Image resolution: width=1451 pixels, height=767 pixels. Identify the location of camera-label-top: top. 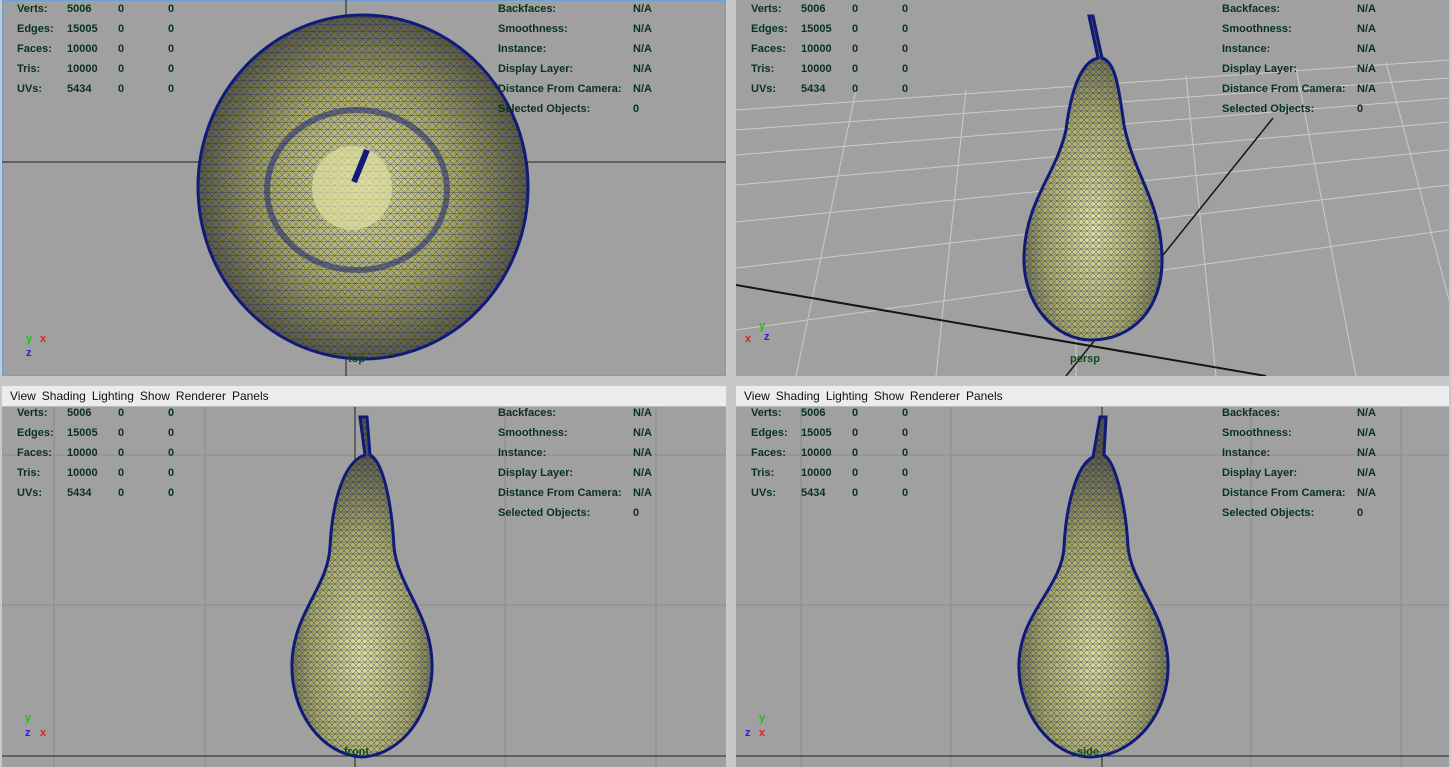
(357, 359).